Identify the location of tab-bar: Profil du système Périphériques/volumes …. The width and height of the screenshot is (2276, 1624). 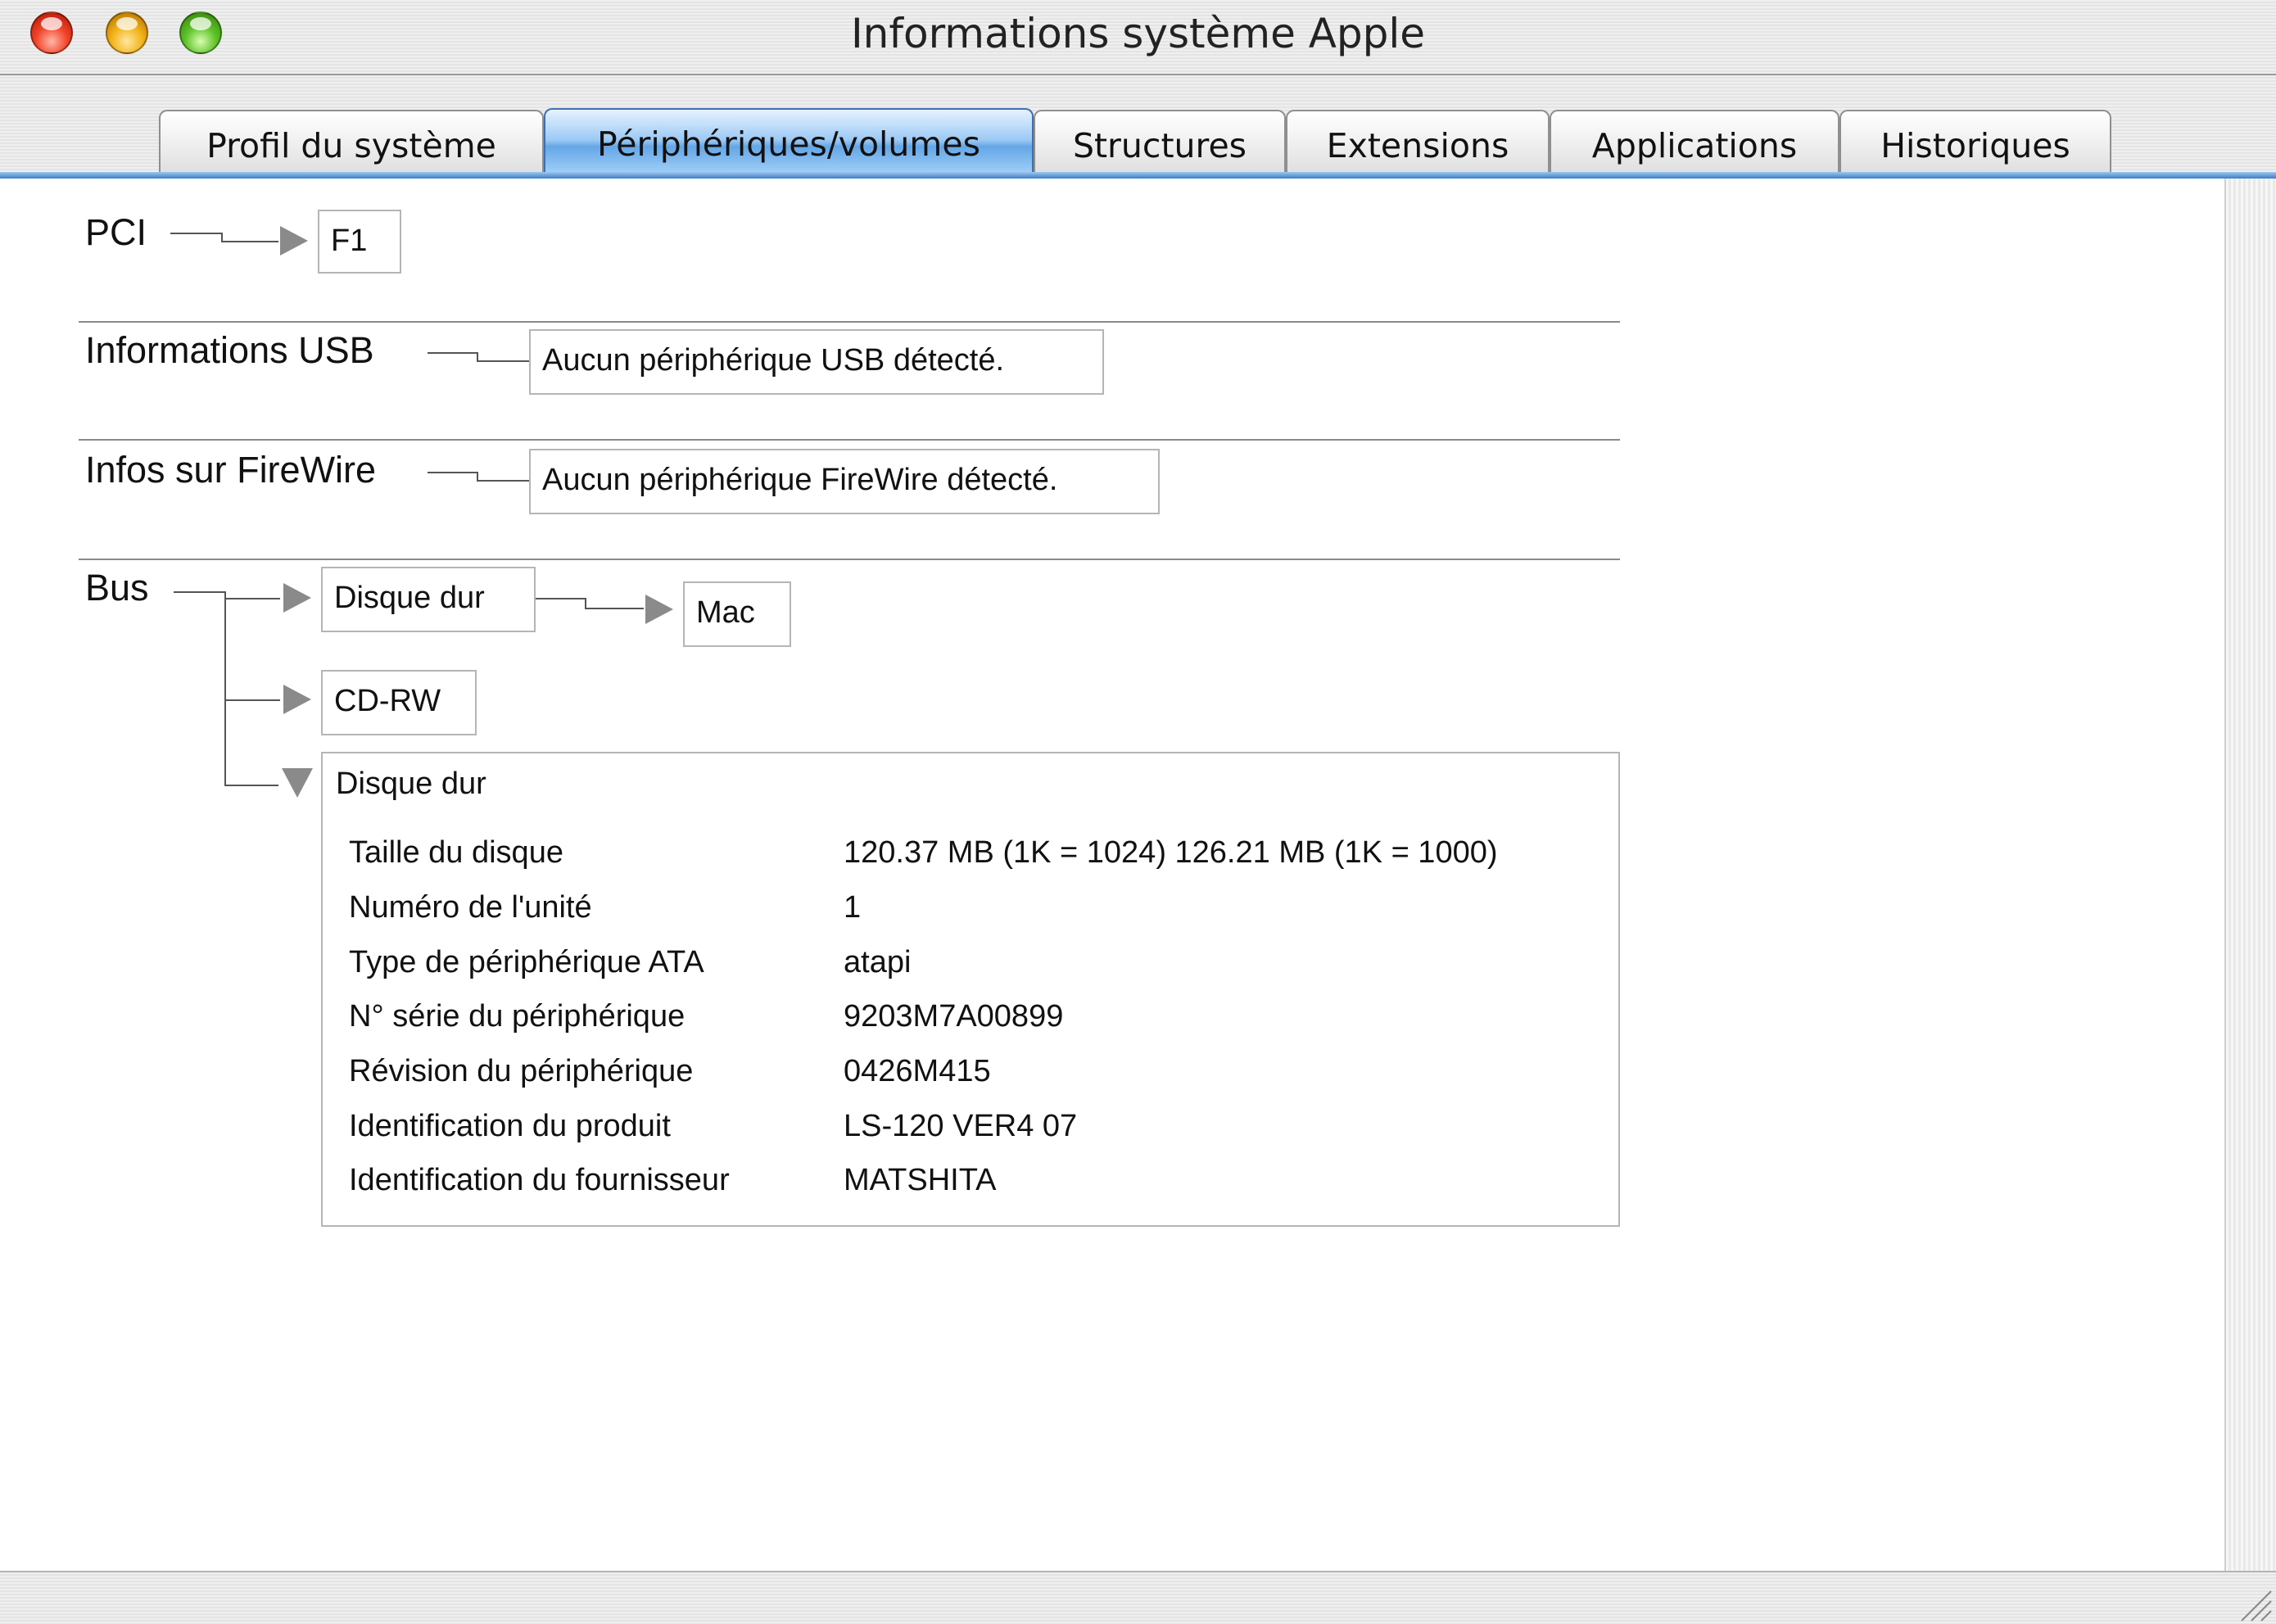
(1138, 141).